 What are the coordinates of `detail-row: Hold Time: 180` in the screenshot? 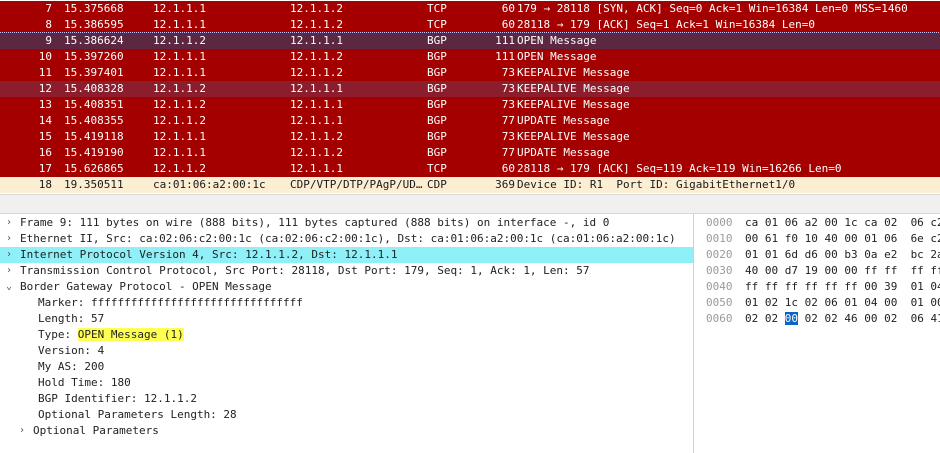 It's located at (346, 383).